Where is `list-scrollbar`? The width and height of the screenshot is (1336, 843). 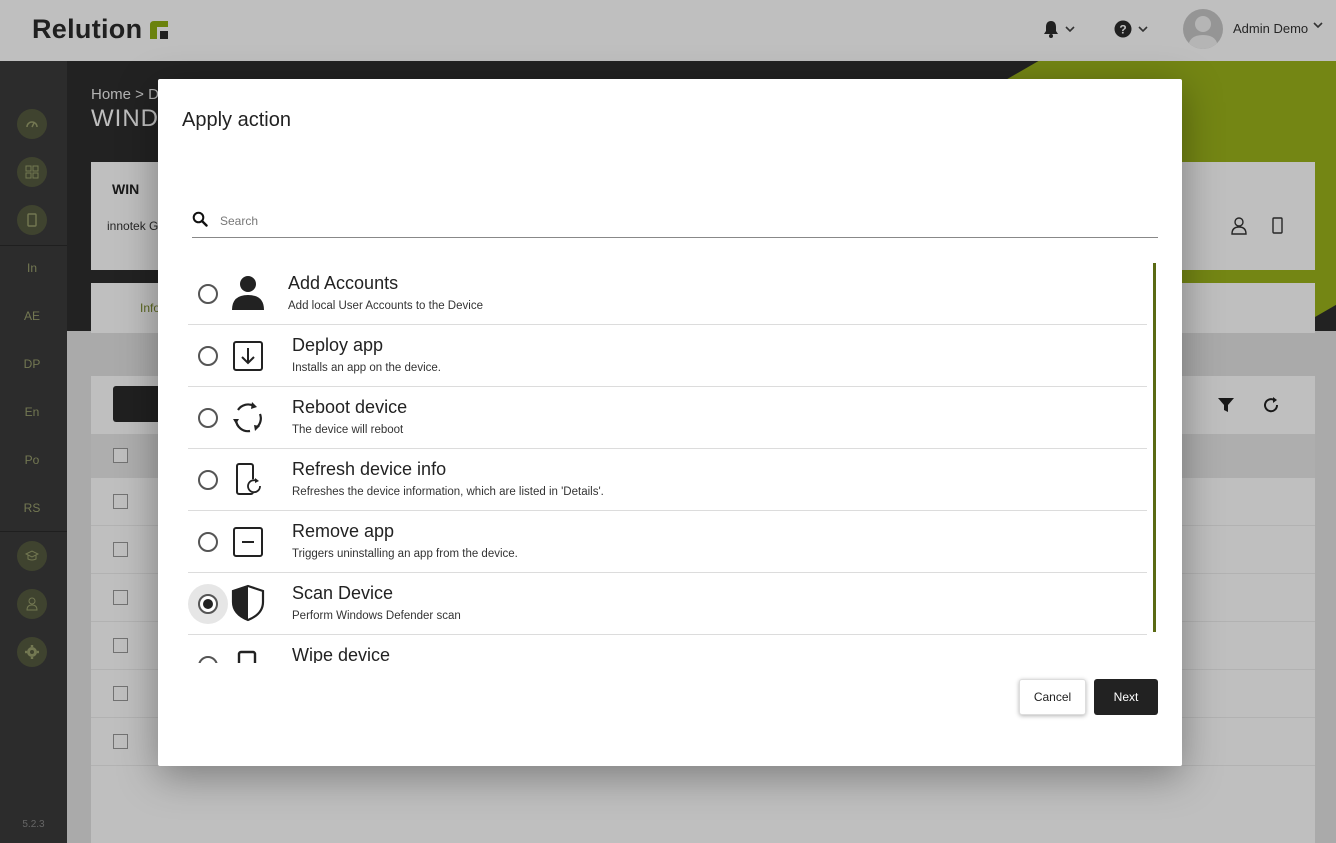 list-scrollbar is located at coordinates (1154, 447).